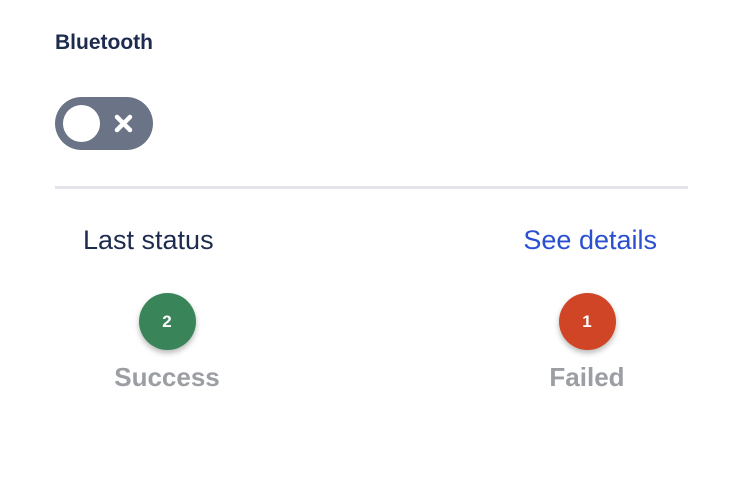 The width and height of the screenshot is (754, 486). Describe the element at coordinates (167, 377) in the screenshot. I see `success-label: Success` at that location.